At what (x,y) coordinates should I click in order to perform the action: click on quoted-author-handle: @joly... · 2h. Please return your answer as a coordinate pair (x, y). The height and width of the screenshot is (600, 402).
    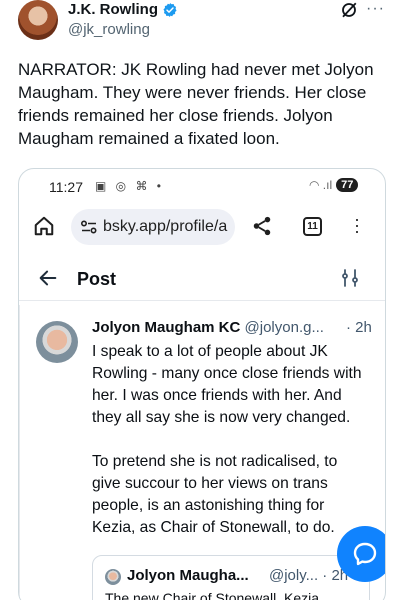
    Looking at the image, I should click on (309, 575).